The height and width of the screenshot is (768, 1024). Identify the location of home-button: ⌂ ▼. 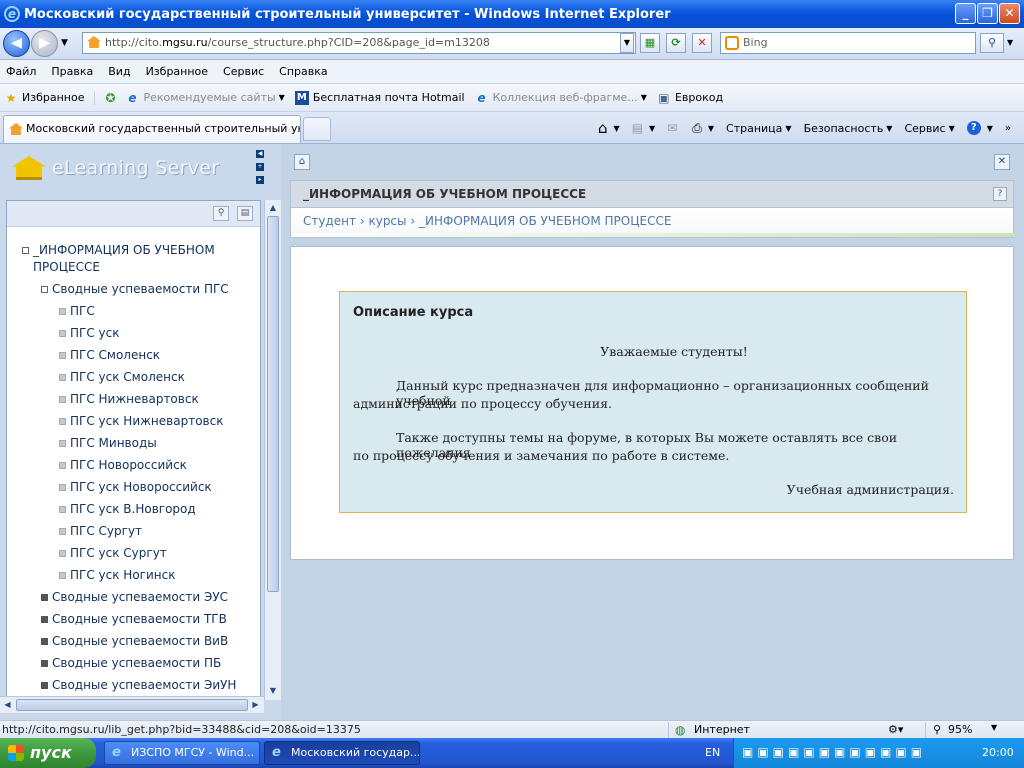
(609, 128).